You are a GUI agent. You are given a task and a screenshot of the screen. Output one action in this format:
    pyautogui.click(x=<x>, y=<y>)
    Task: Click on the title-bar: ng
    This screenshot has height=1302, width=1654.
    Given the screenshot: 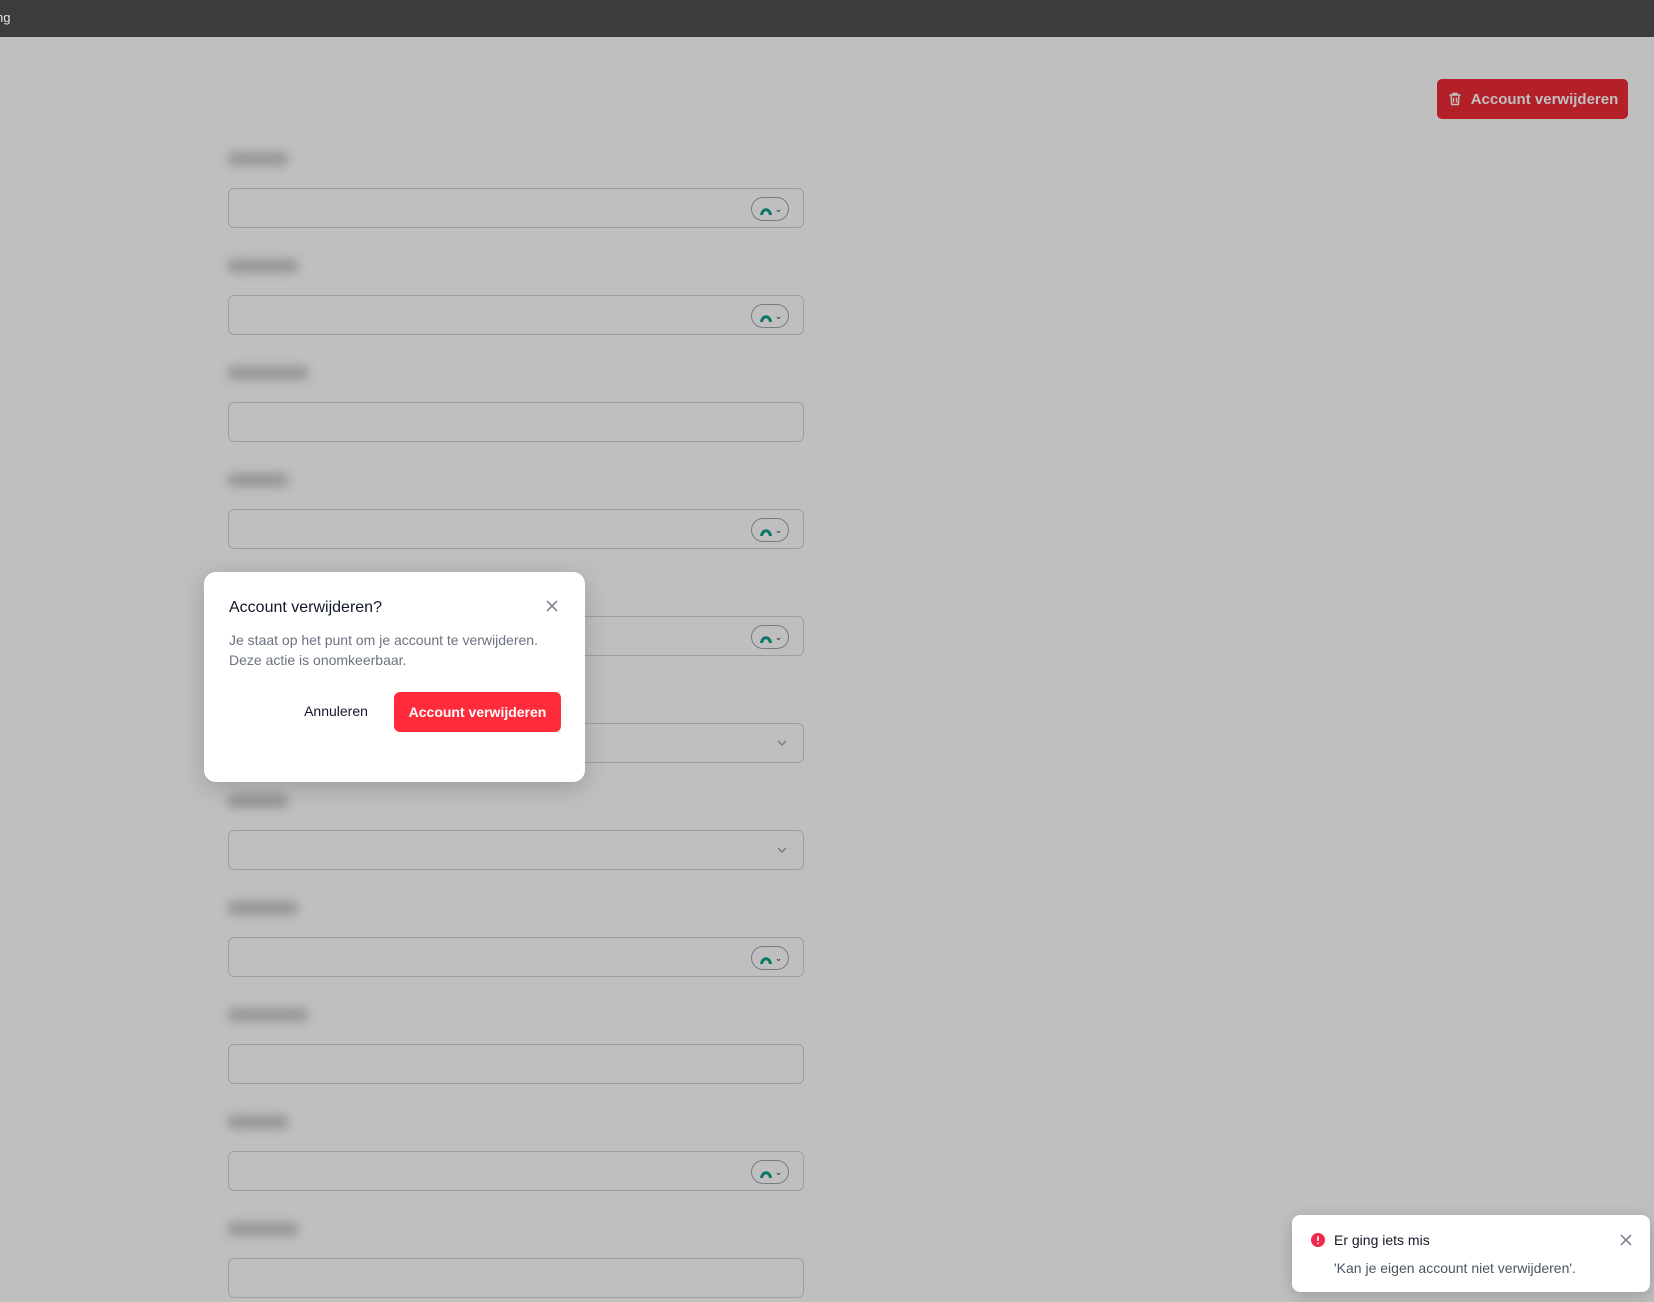 What is the action you would take?
    pyautogui.click(x=827, y=18)
    